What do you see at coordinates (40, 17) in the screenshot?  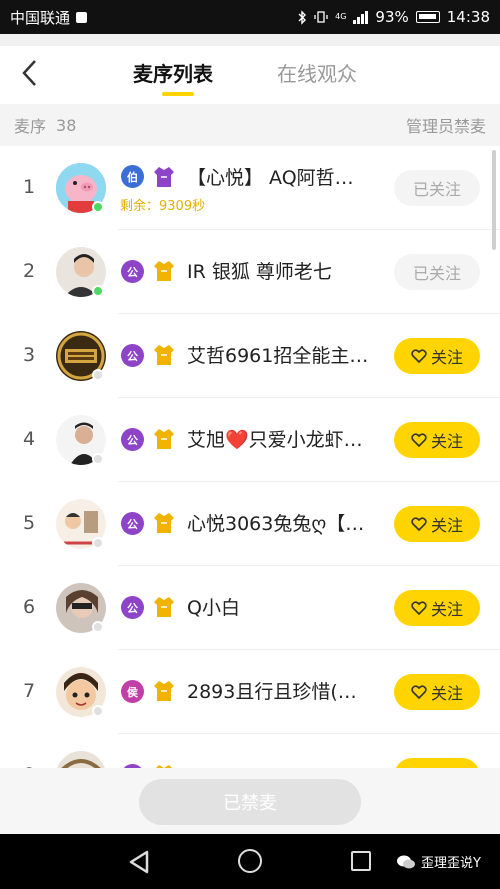 I see `carrier-name: 中国联通` at bounding box center [40, 17].